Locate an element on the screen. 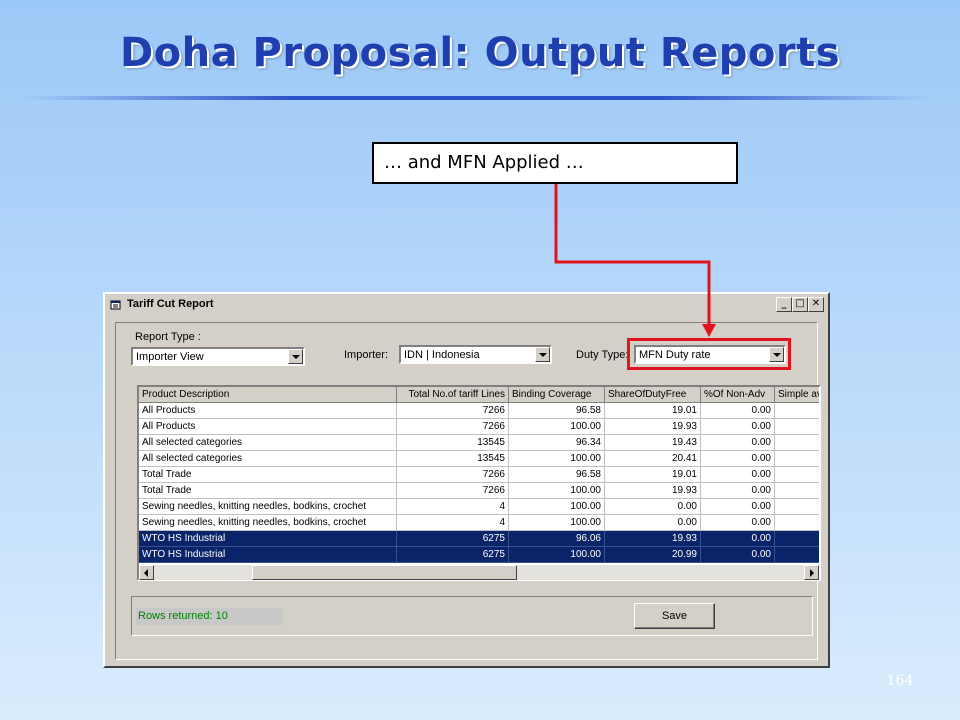 Image resolution: width=960 pixels, height=720 pixels. callout-arrow is located at coordinates (635, 260).